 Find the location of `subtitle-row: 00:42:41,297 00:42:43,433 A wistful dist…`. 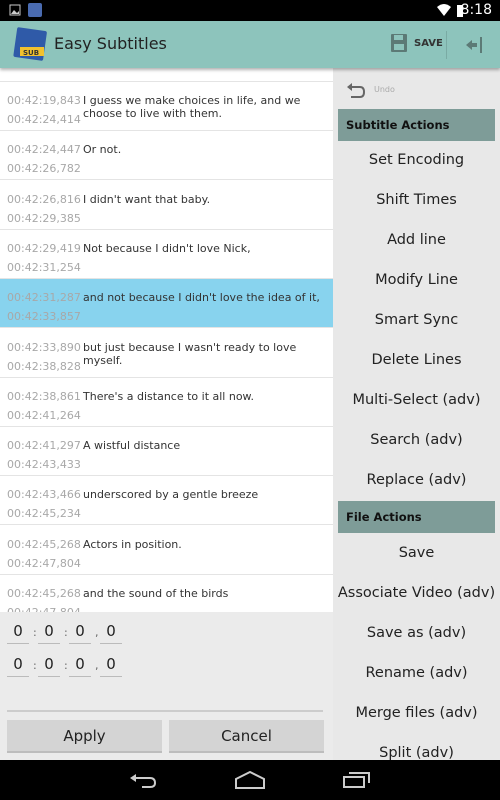

subtitle-row: 00:42:41,297 00:42:43,433 A wistful dist… is located at coordinates (166, 452).